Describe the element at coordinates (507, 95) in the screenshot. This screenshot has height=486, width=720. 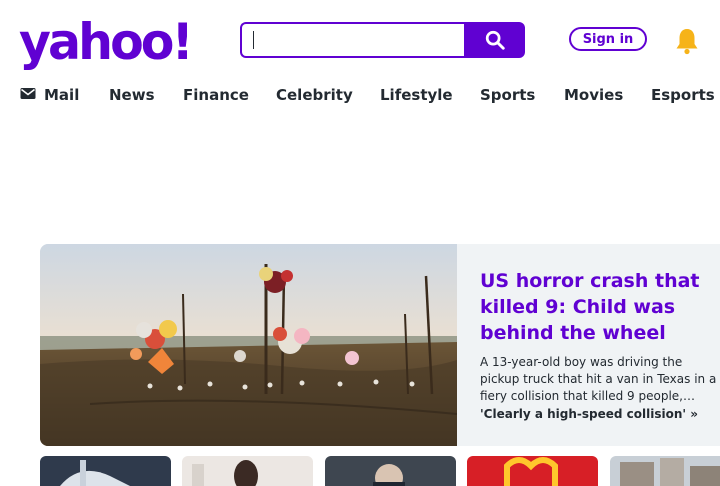
I see `nav-item-sports: Sports` at that location.